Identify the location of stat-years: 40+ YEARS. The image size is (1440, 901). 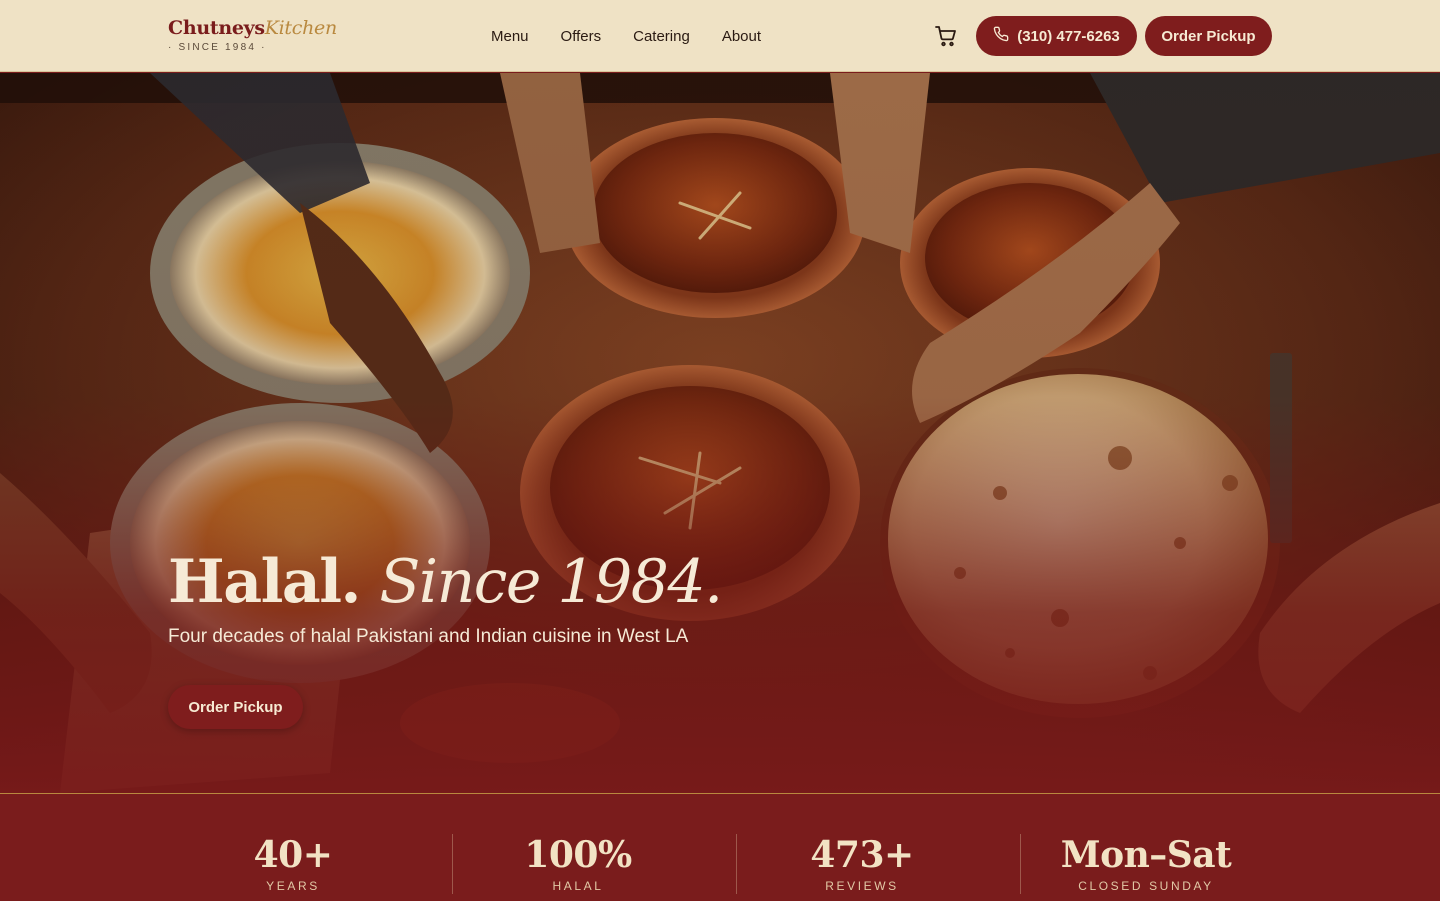
(293, 847).